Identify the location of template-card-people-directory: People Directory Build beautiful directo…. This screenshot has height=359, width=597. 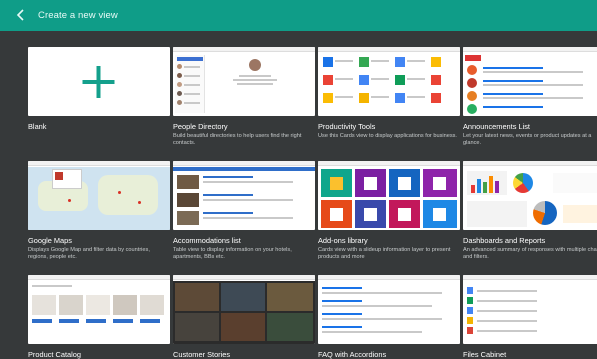
(244, 96).